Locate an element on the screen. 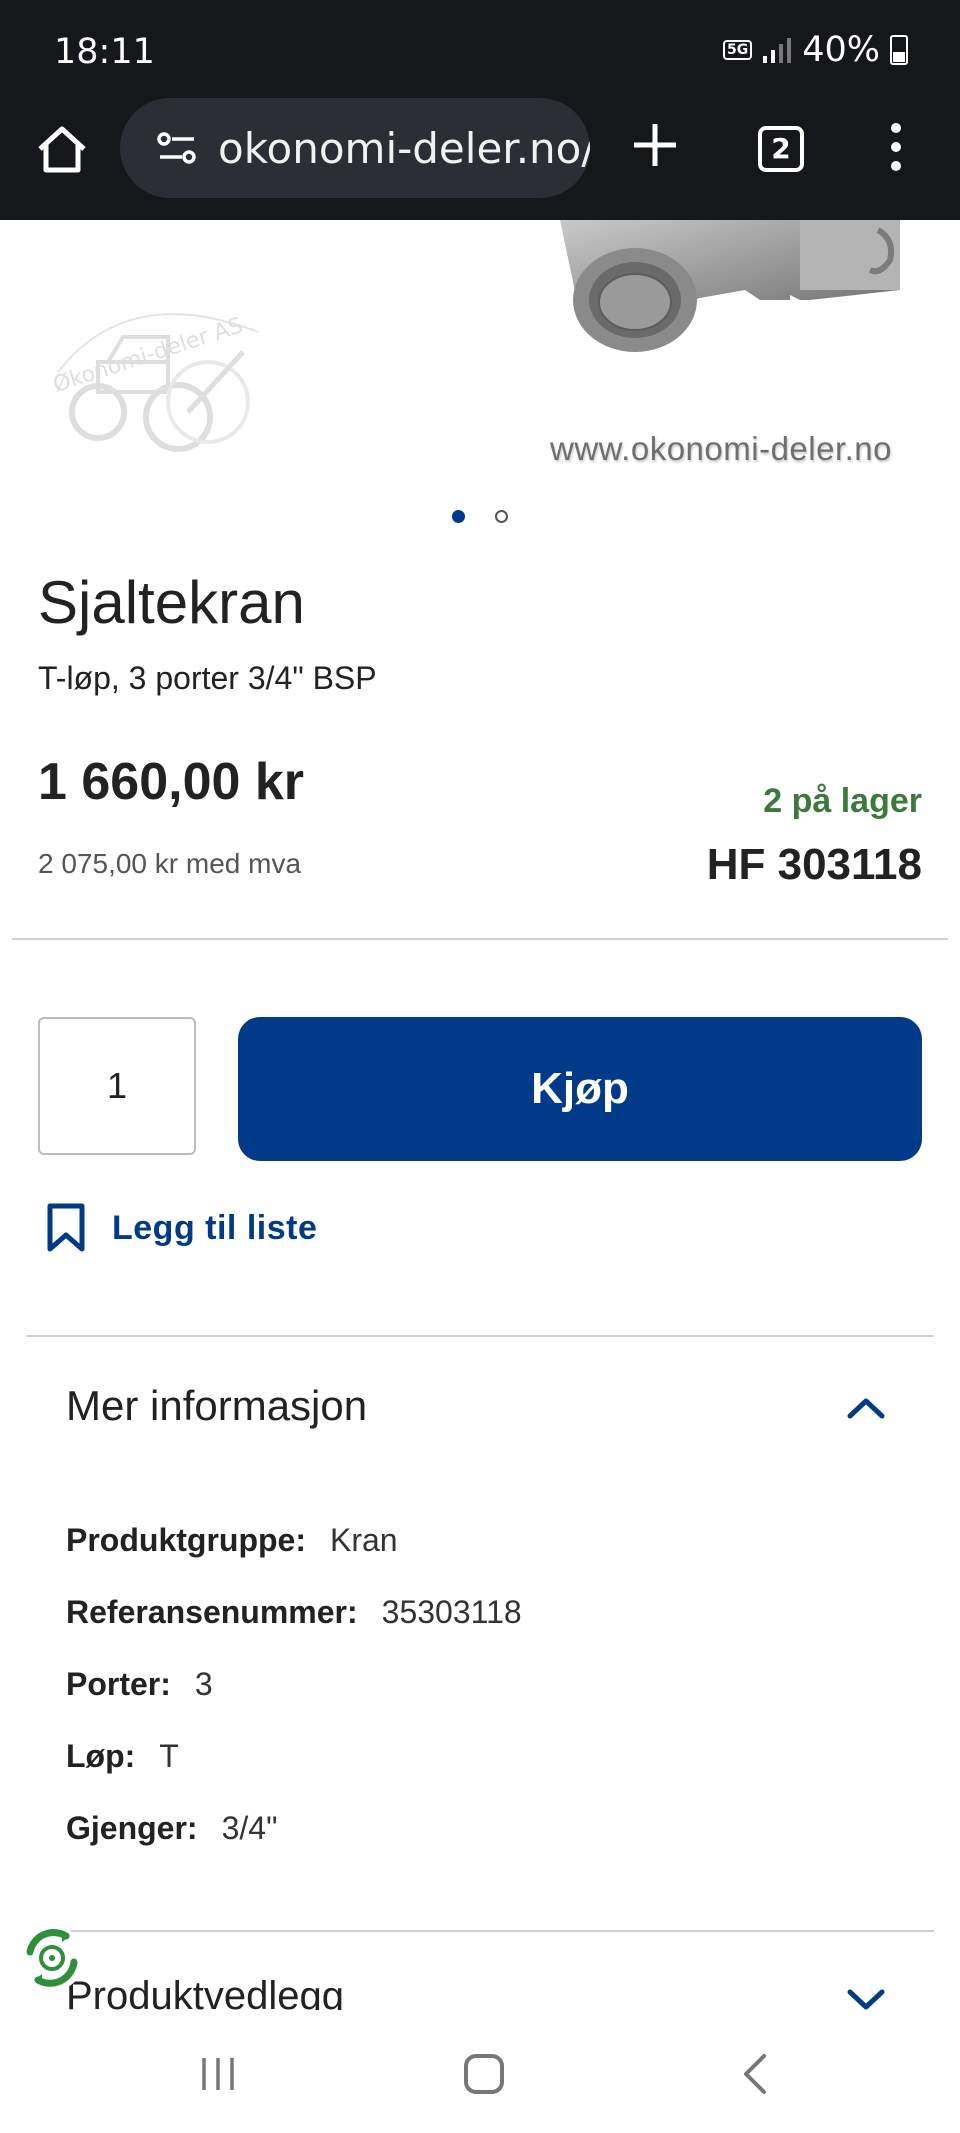  product-image: Økonomi-deler AS www.okonomi-deler.no is located at coordinates (480, 360).